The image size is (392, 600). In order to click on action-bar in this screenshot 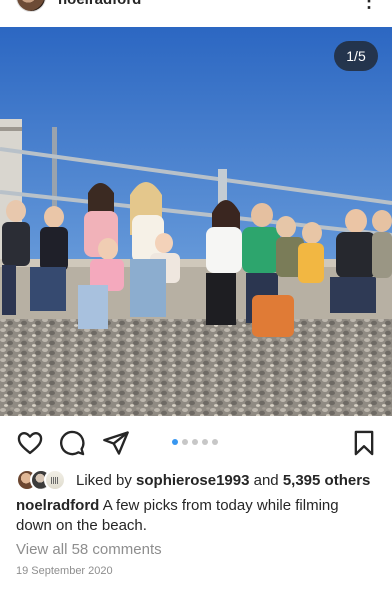, I will do `click(196, 442)`.